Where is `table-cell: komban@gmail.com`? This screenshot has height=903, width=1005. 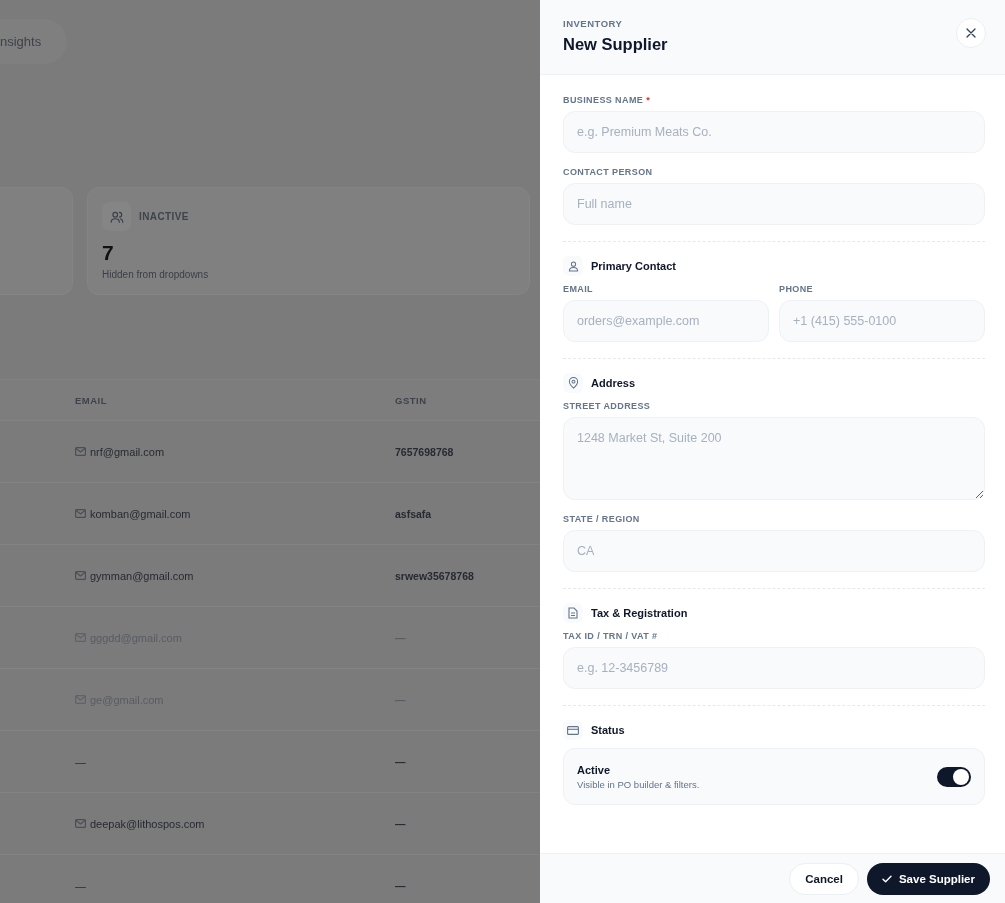 table-cell: komban@gmail.com is located at coordinates (140, 513).